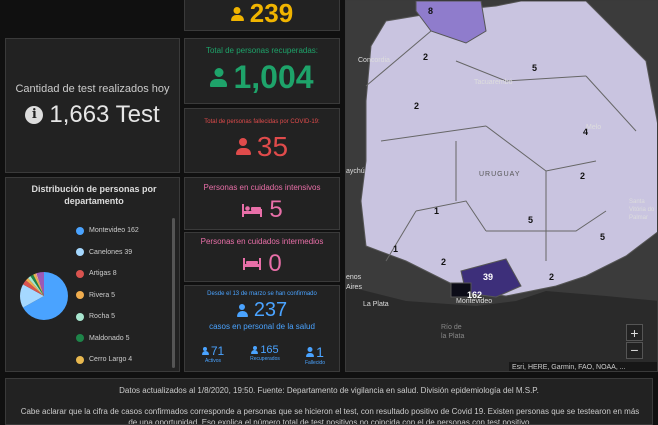 Image resolution: width=658 pixels, height=425 pixels. I want to click on confirmed-title: Desde el 13 de marzo se han confirmado, so click(262, 294).